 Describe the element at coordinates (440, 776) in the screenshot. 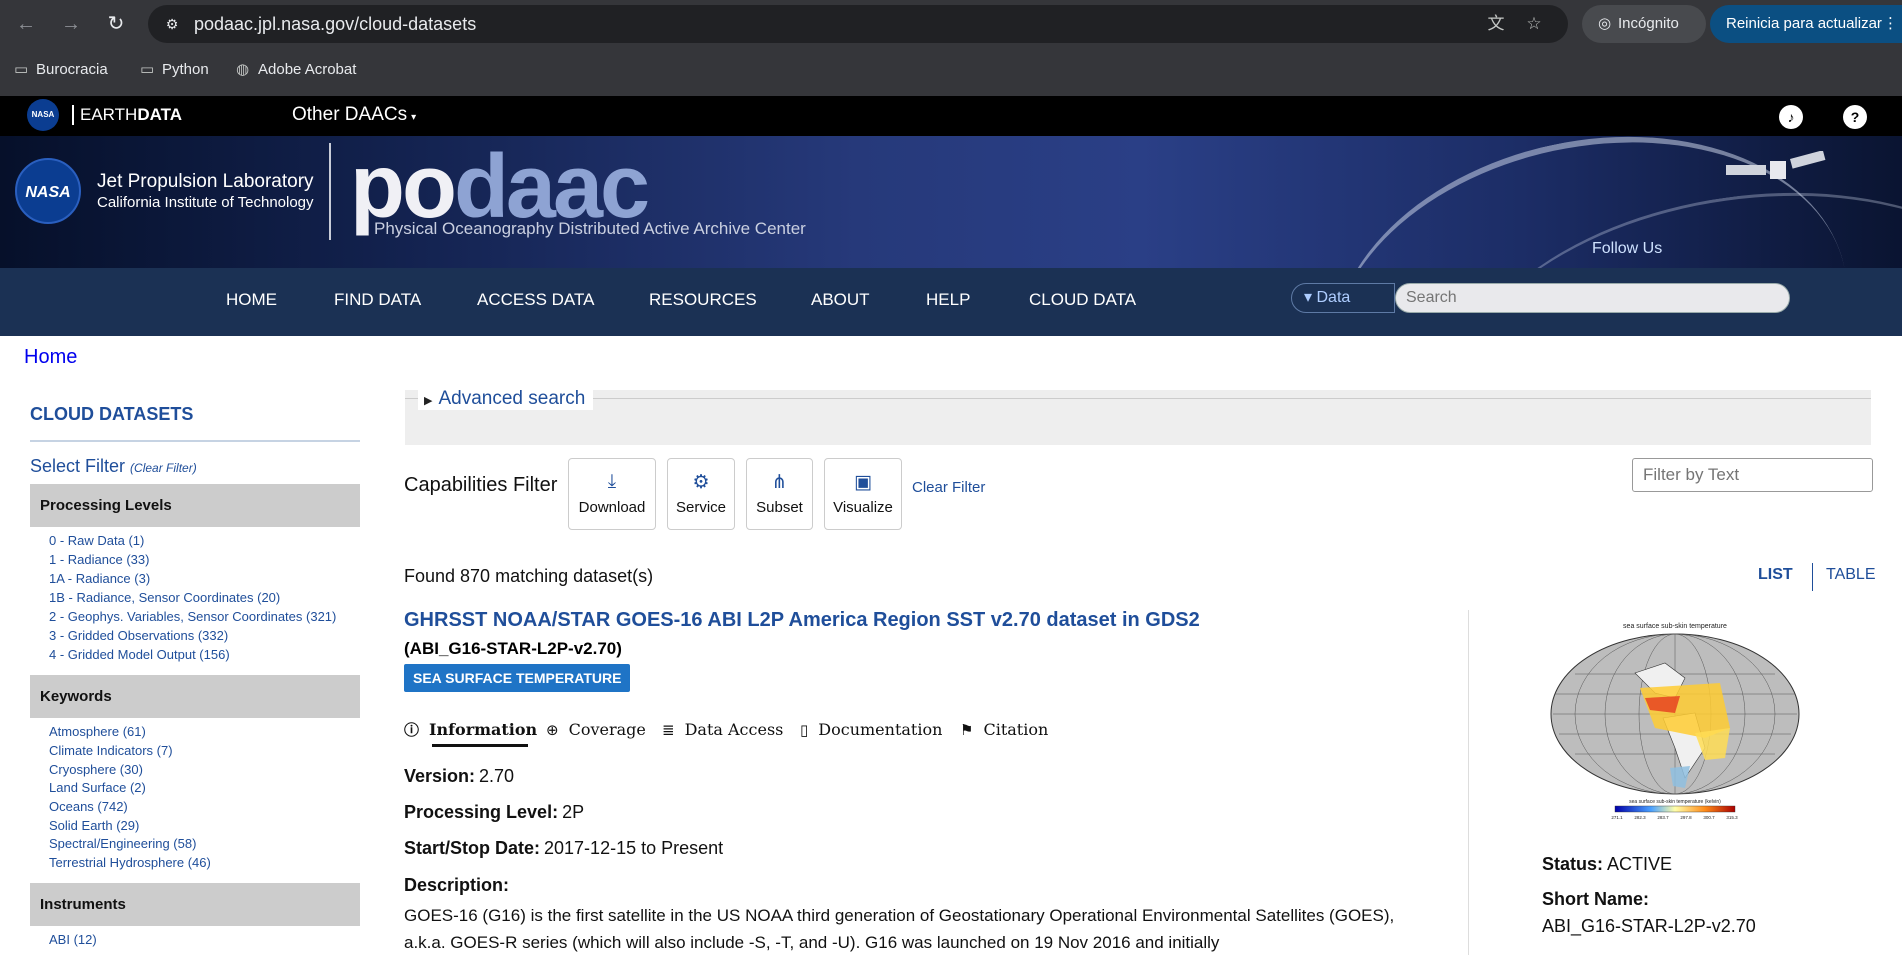

I see `version-label: Version:` at that location.